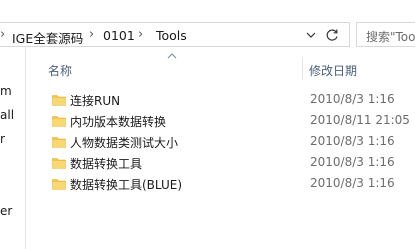 The image size is (415, 249). Describe the element at coordinates (229, 121) in the screenshot. I see `file-row: 内功版本数据转换 2010/8/11 21:05` at that location.